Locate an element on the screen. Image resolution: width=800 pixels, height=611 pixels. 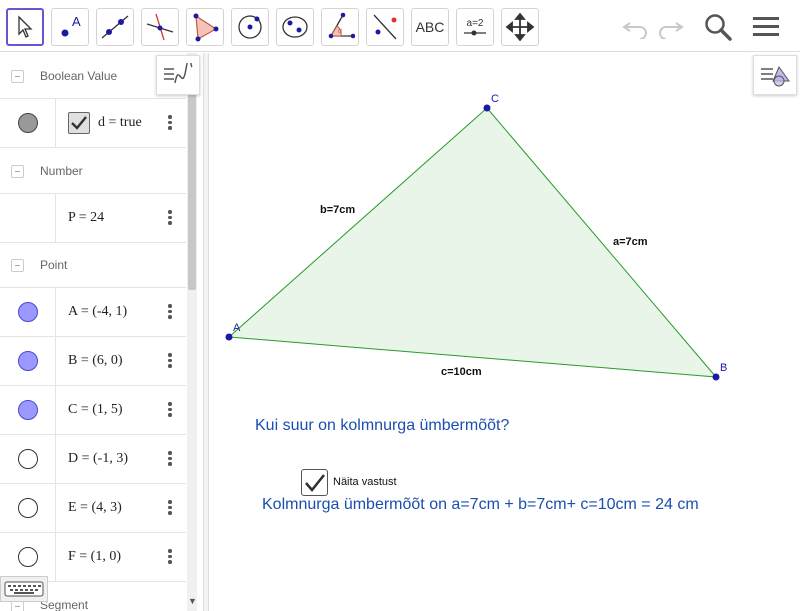
slider-tool-label: a=2 is located at coordinates (475, 23).